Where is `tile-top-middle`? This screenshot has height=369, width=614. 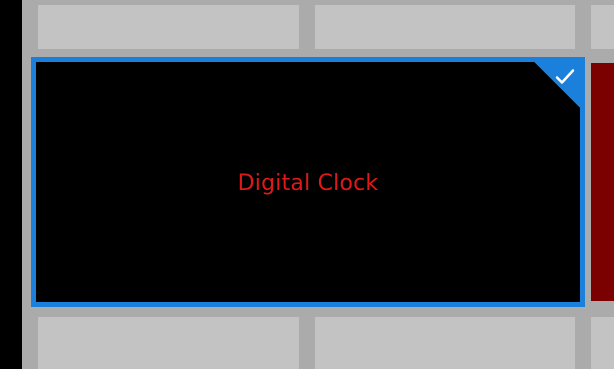
tile-top-middle is located at coordinates (445, 27).